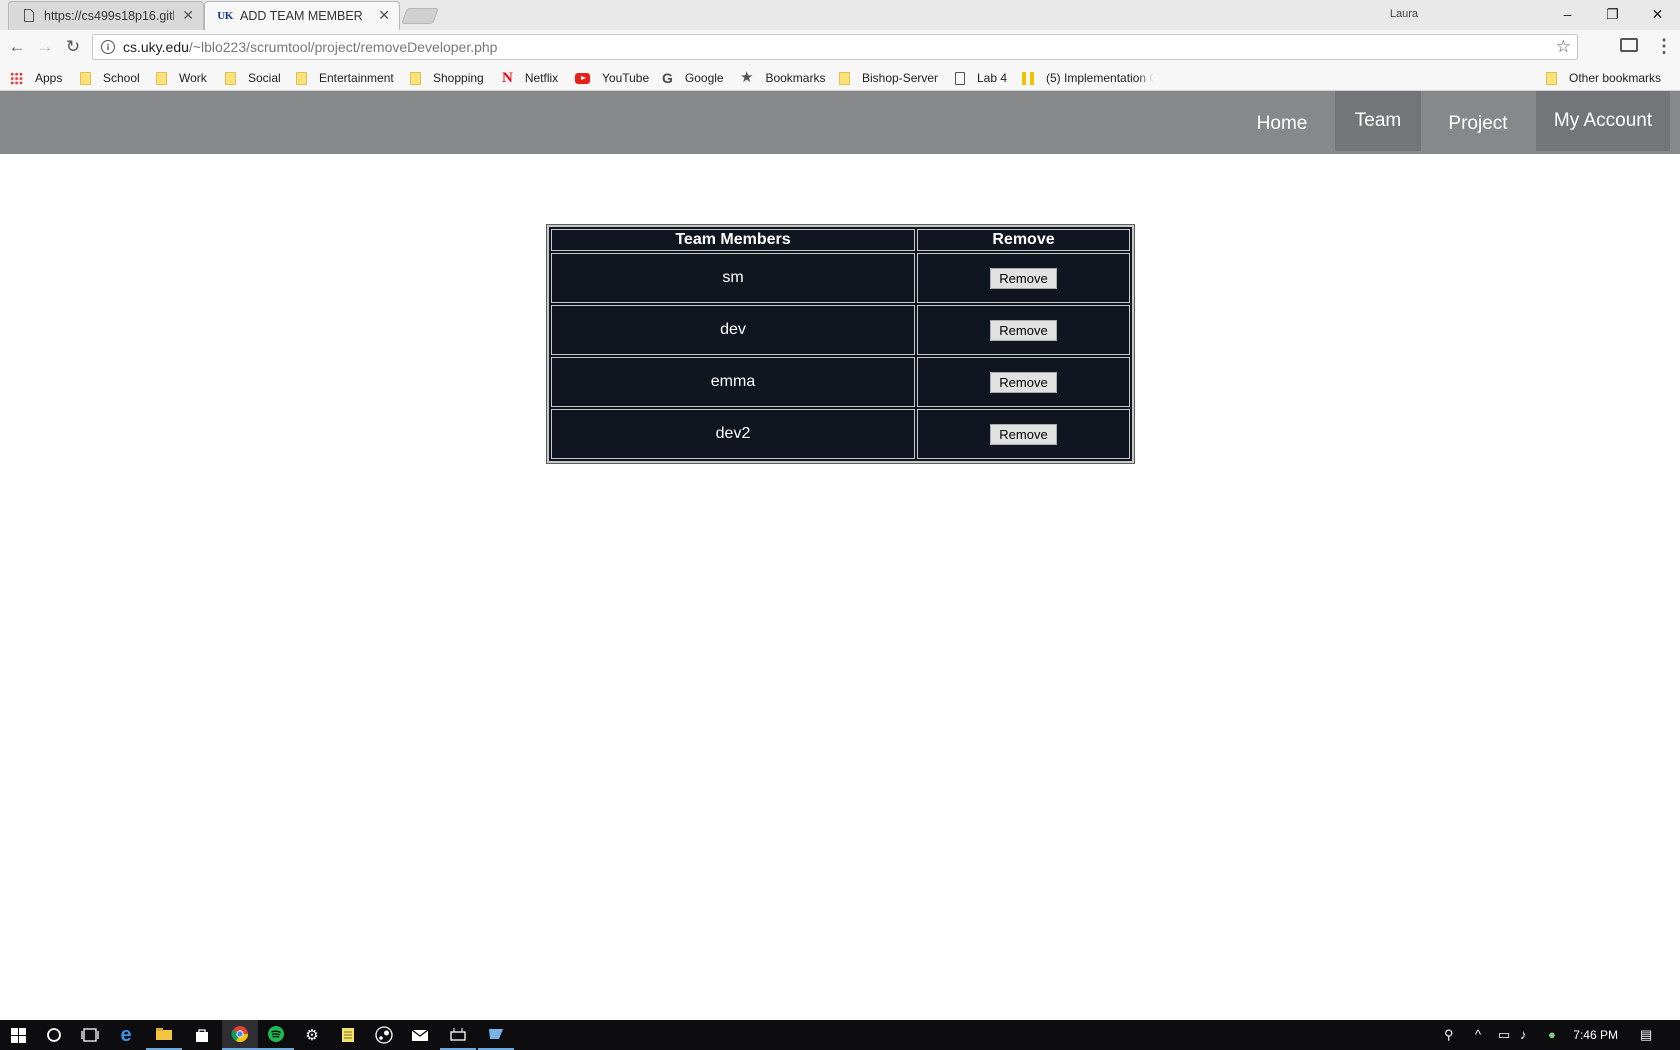 Image resolution: width=1680 pixels, height=1050 pixels. I want to click on member-name: dev2, so click(733, 434).